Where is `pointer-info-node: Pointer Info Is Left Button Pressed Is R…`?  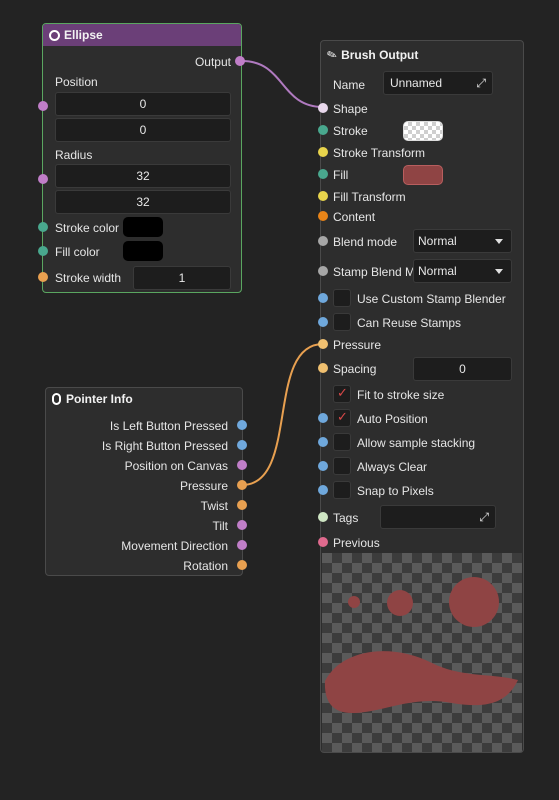 pointer-info-node: Pointer Info Is Left Button Pressed Is R… is located at coordinates (144, 481).